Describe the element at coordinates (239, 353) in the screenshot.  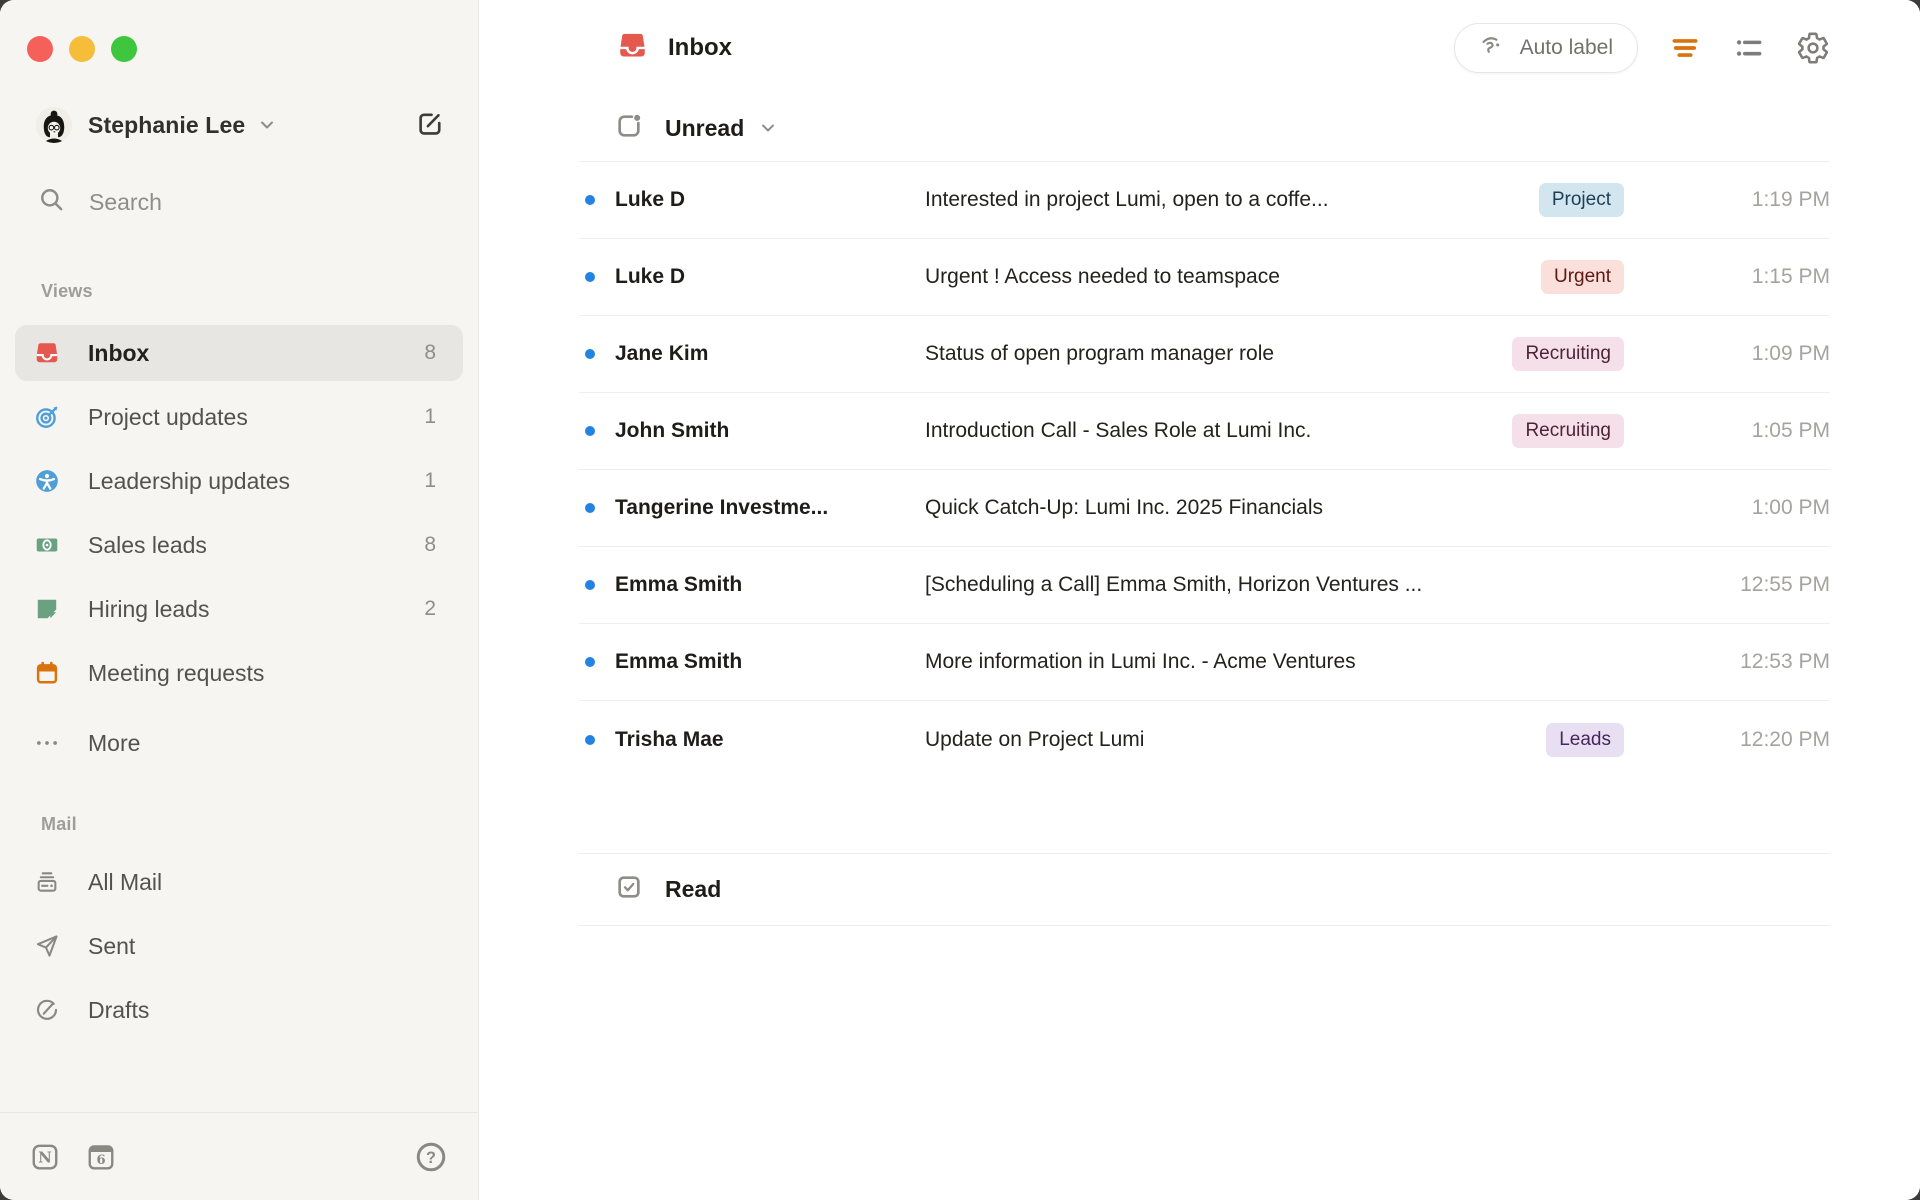
I see `sidebar-item-inbox: Inbox 8` at that location.